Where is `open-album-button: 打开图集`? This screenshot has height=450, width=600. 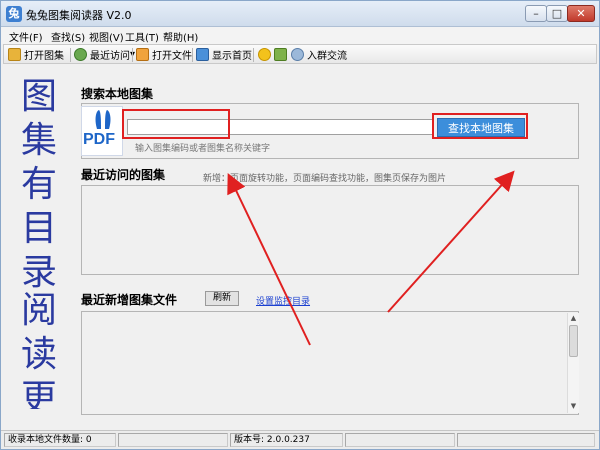
open-album-button: 打开图集 is located at coordinates (36, 54).